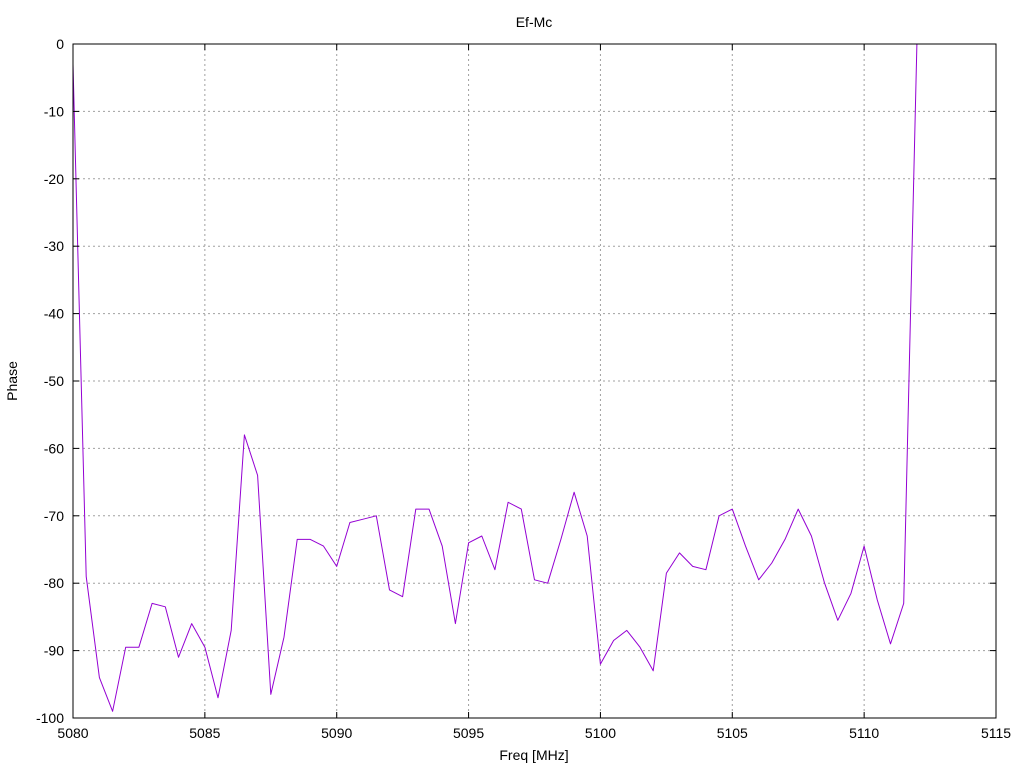 This screenshot has height=773, width=1024. I want to click on x-tick-label: 5110, so click(864, 733).